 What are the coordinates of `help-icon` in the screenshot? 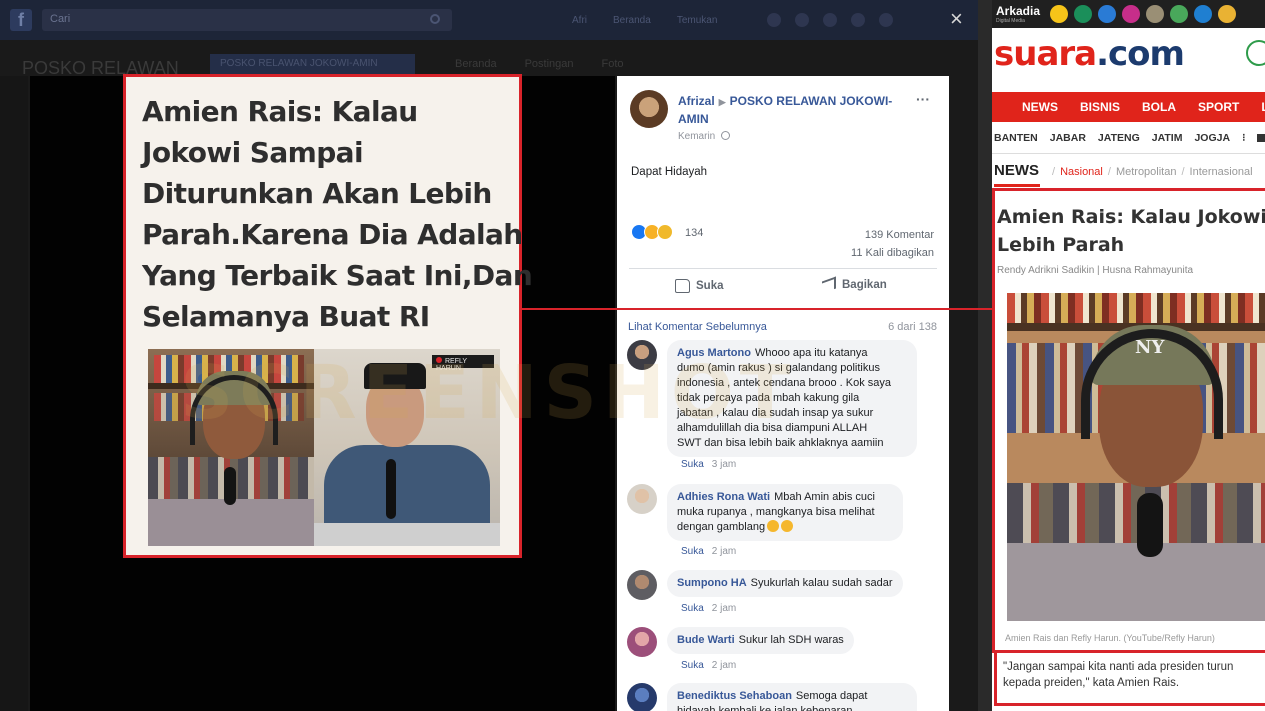 It's located at (858, 20).